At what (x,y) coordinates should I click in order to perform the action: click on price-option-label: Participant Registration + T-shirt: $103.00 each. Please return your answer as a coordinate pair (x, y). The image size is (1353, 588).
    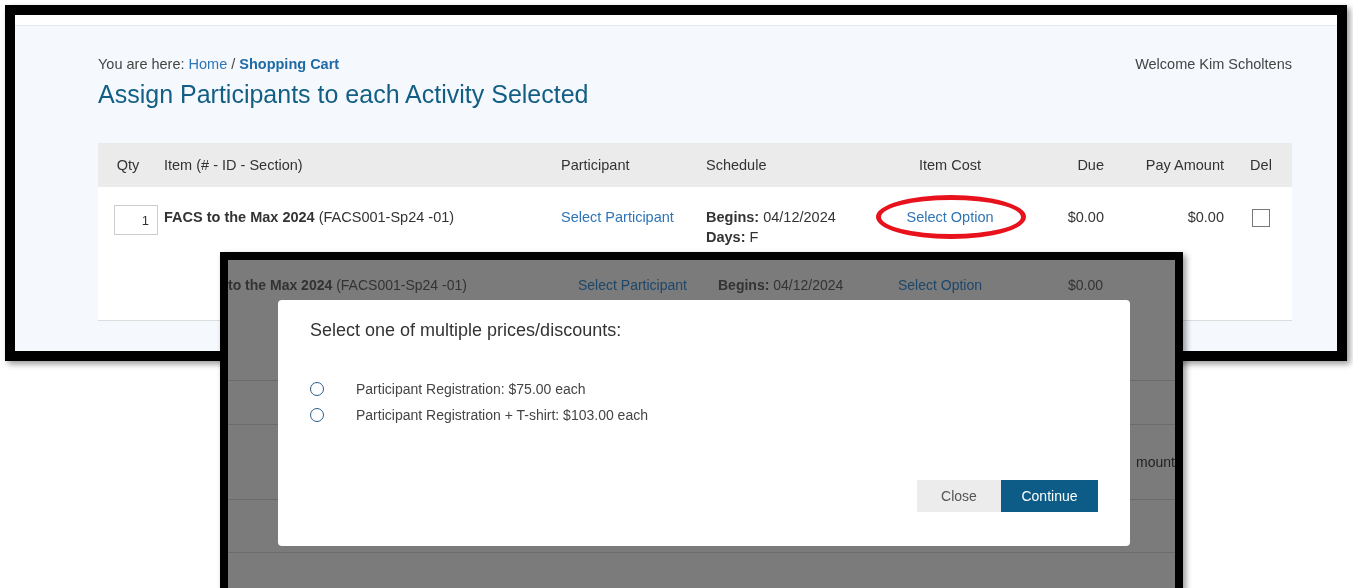
    Looking at the image, I should click on (502, 415).